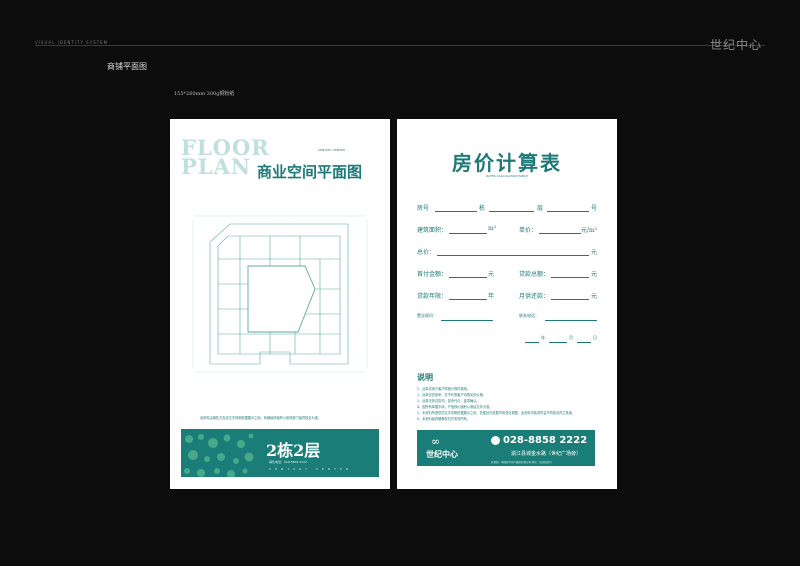 This screenshot has height=566, width=800. Describe the element at coordinates (331, 150) in the screenshot. I see `century-label: CENTURY CENTER` at that location.